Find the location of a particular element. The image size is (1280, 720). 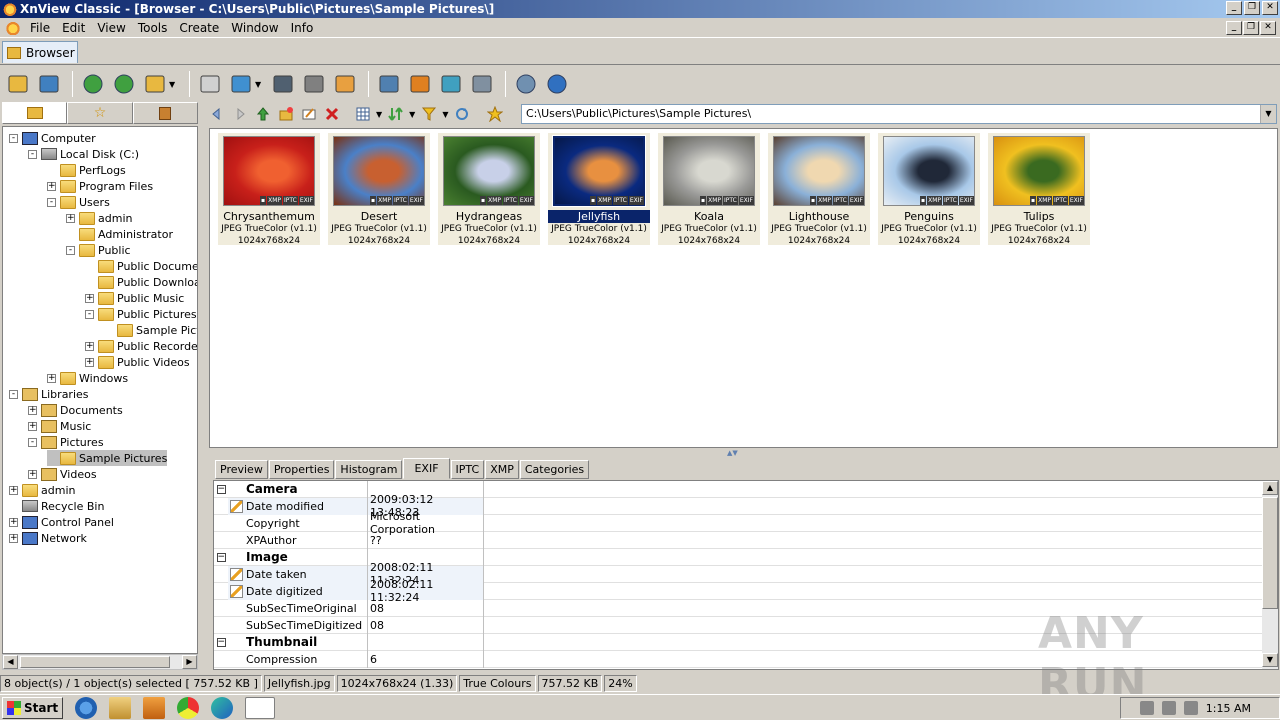

tree-node: Administrator is located at coordinates (119, 234).